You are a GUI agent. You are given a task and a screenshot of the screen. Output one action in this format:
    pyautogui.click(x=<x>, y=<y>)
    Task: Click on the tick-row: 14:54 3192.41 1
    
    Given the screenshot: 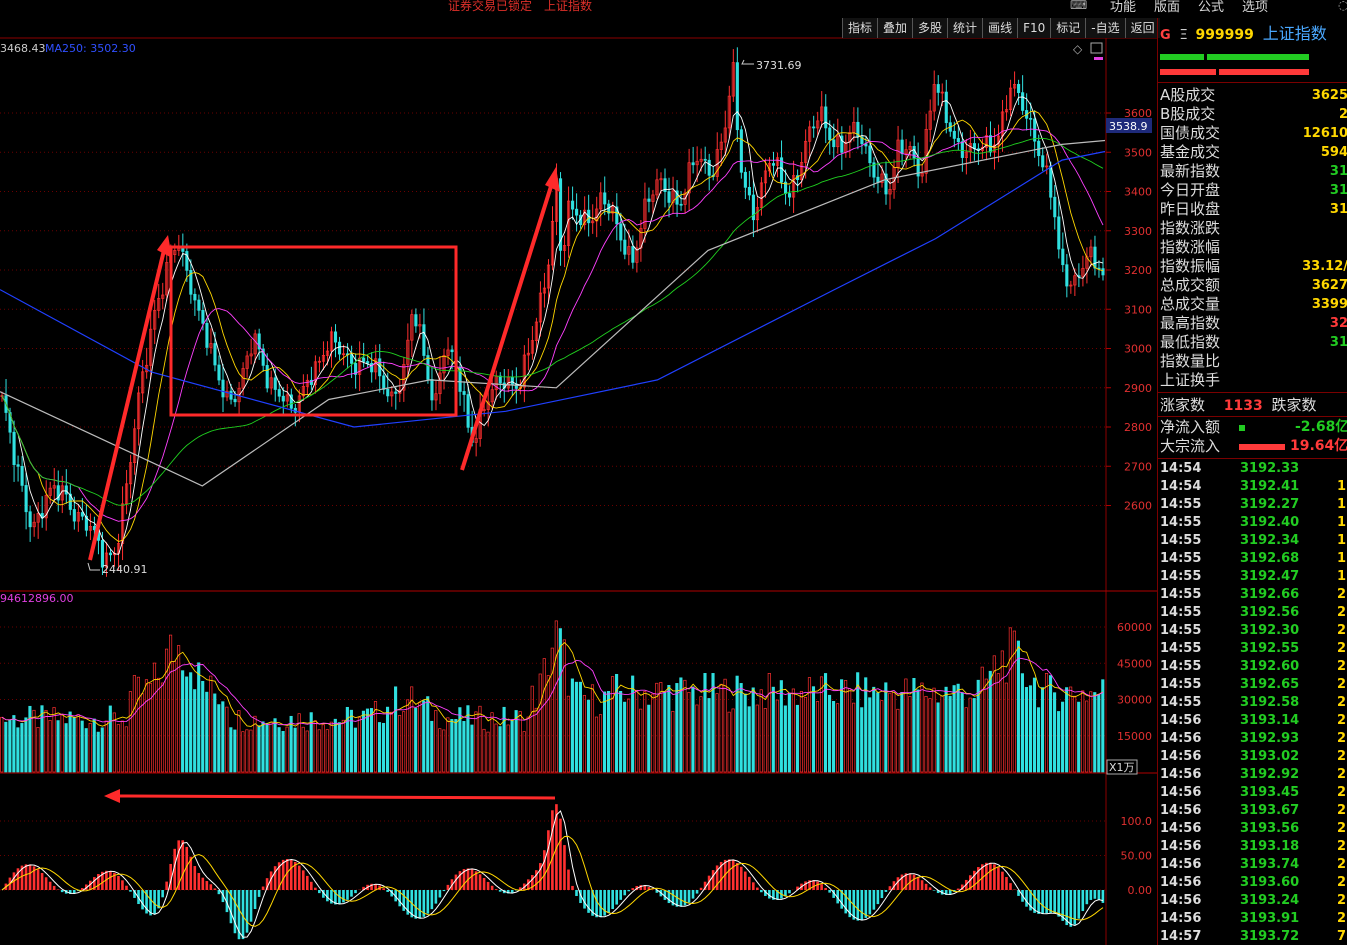 What is the action you would take?
    pyautogui.click(x=1252, y=487)
    